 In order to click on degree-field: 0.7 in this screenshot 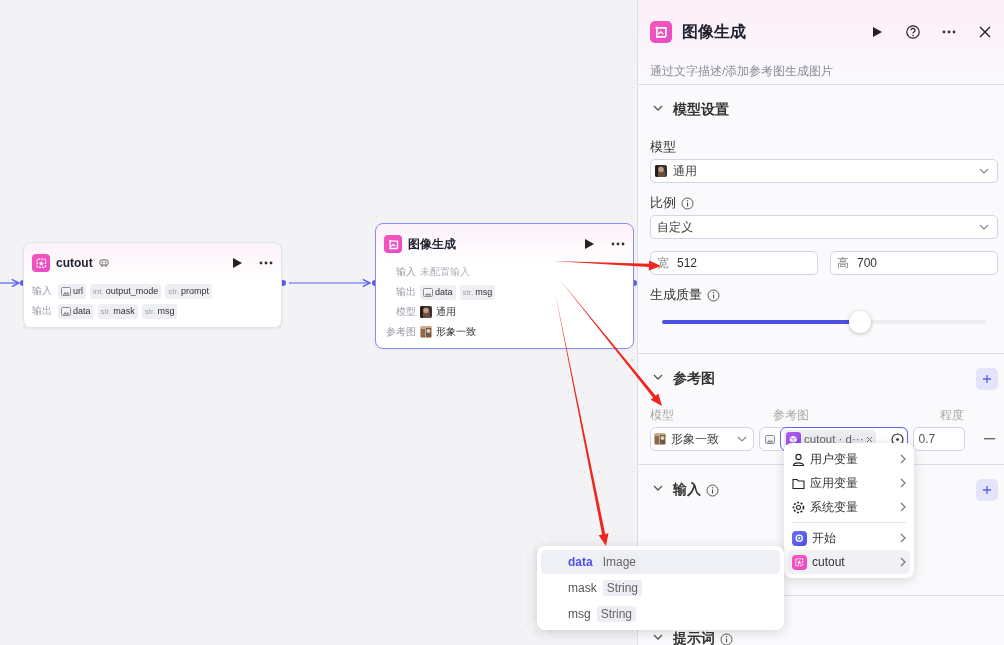, I will do `click(939, 439)`.